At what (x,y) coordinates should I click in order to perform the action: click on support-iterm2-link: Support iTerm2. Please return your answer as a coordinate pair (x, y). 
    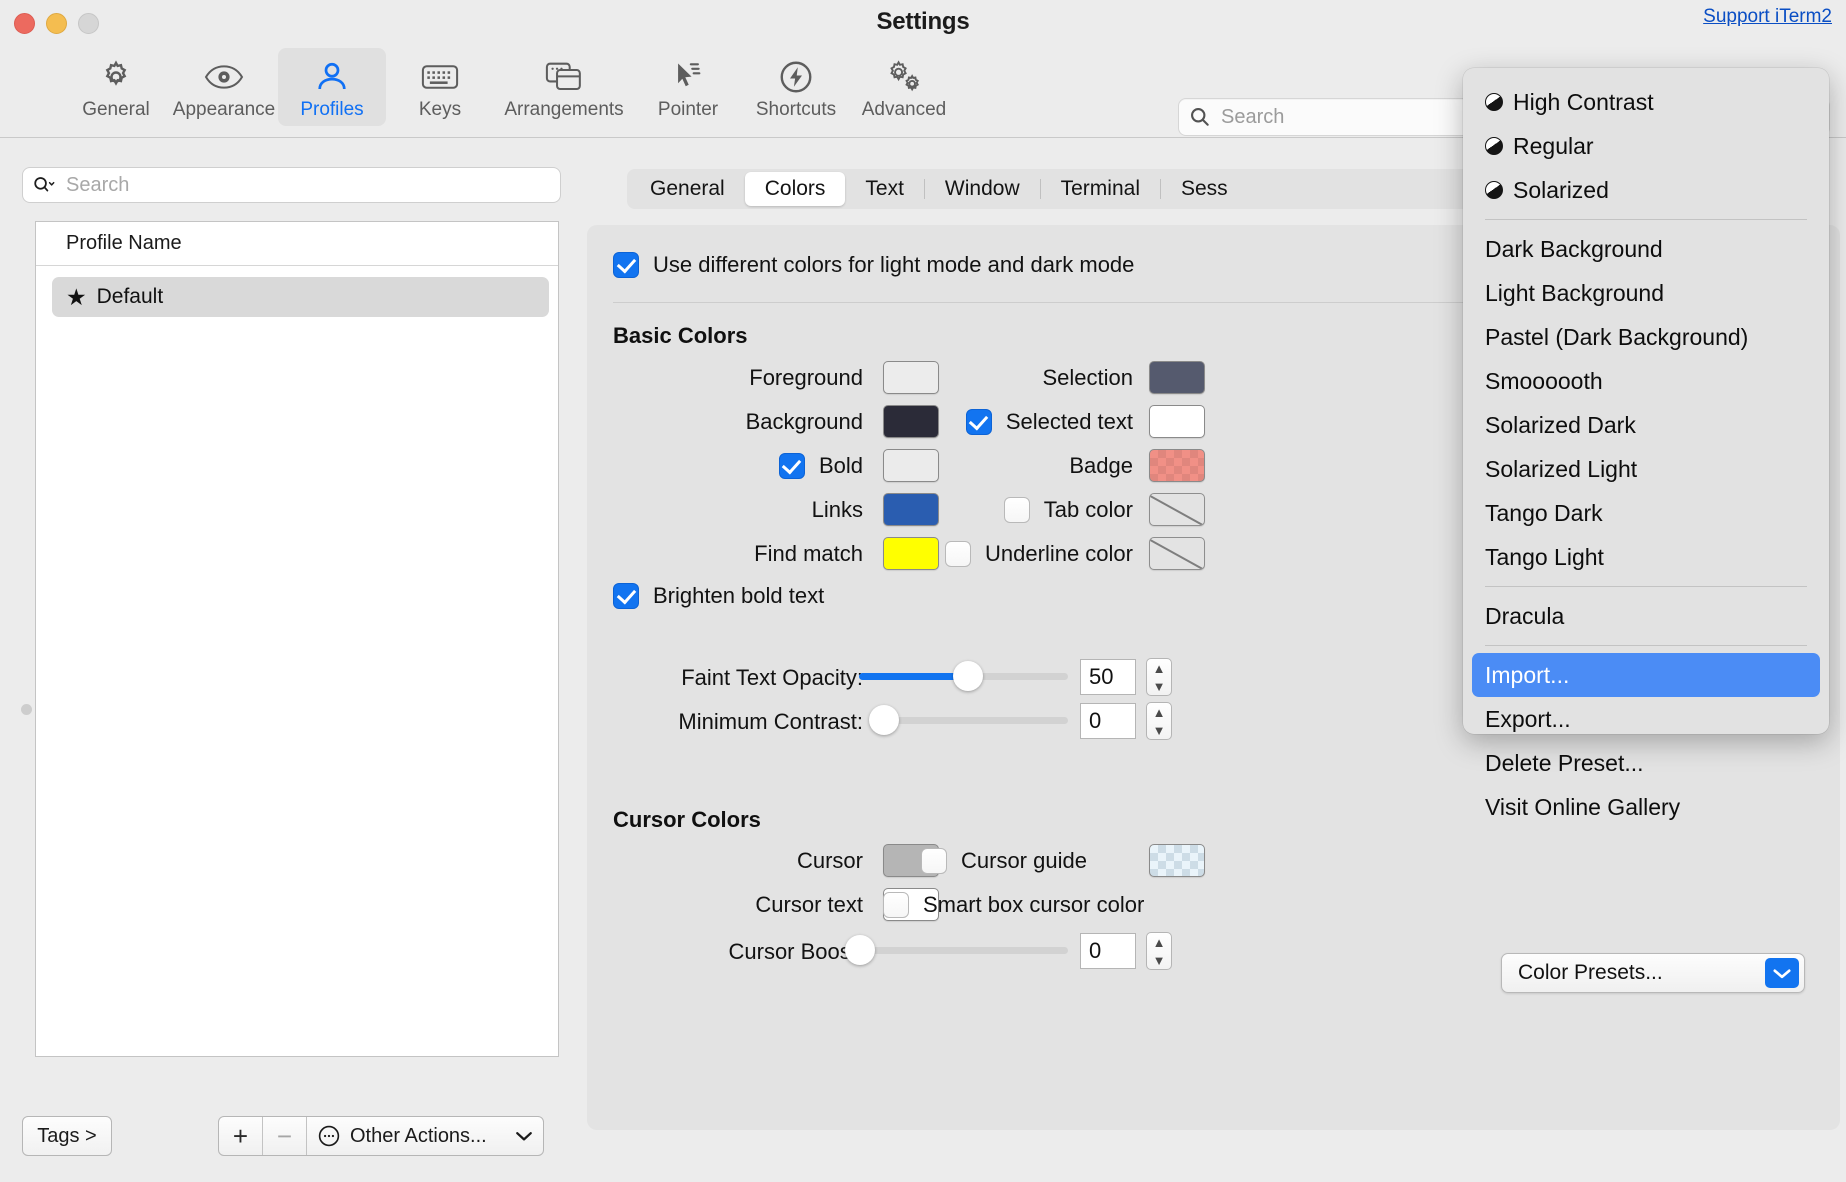
    Looking at the image, I should click on (1767, 17).